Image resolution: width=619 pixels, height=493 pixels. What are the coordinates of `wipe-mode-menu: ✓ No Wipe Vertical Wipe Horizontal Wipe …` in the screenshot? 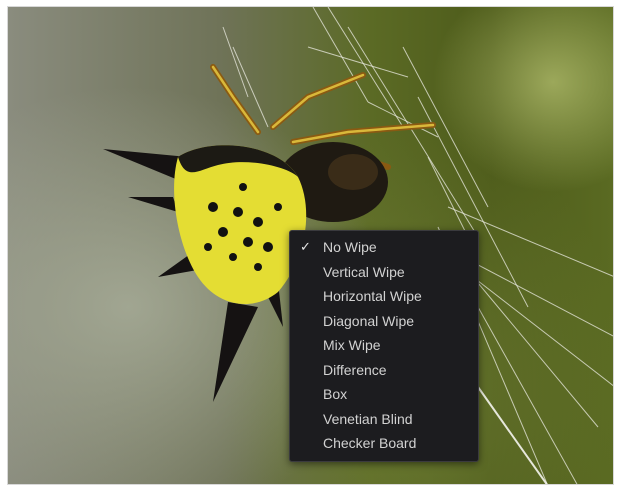 It's located at (384, 346).